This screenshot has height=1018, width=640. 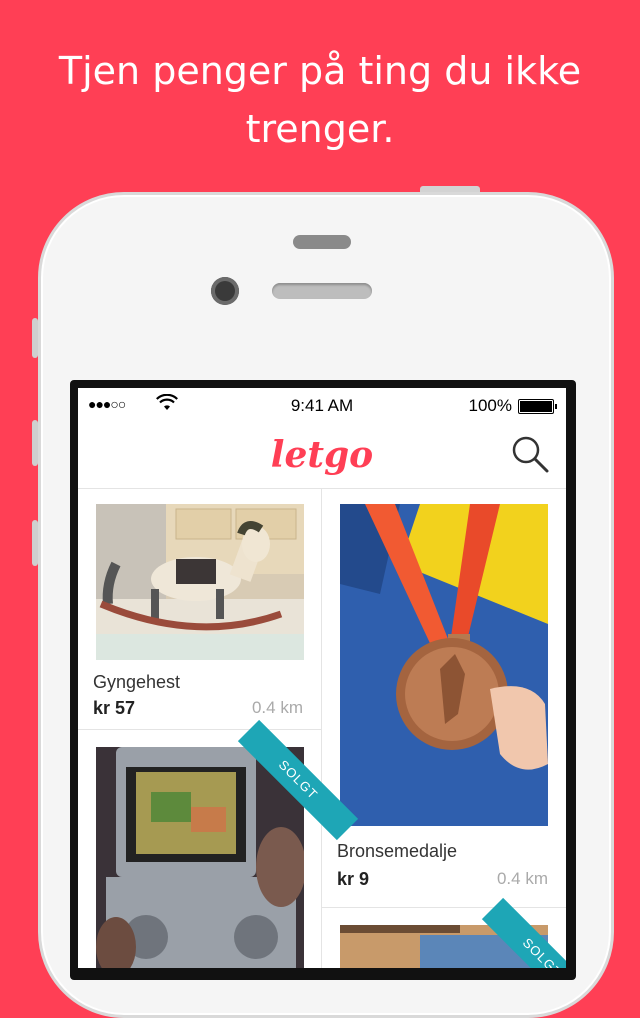 I want to click on listing-card: Gyngehest kr 57 0.4 km, so click(x=199, y=609).